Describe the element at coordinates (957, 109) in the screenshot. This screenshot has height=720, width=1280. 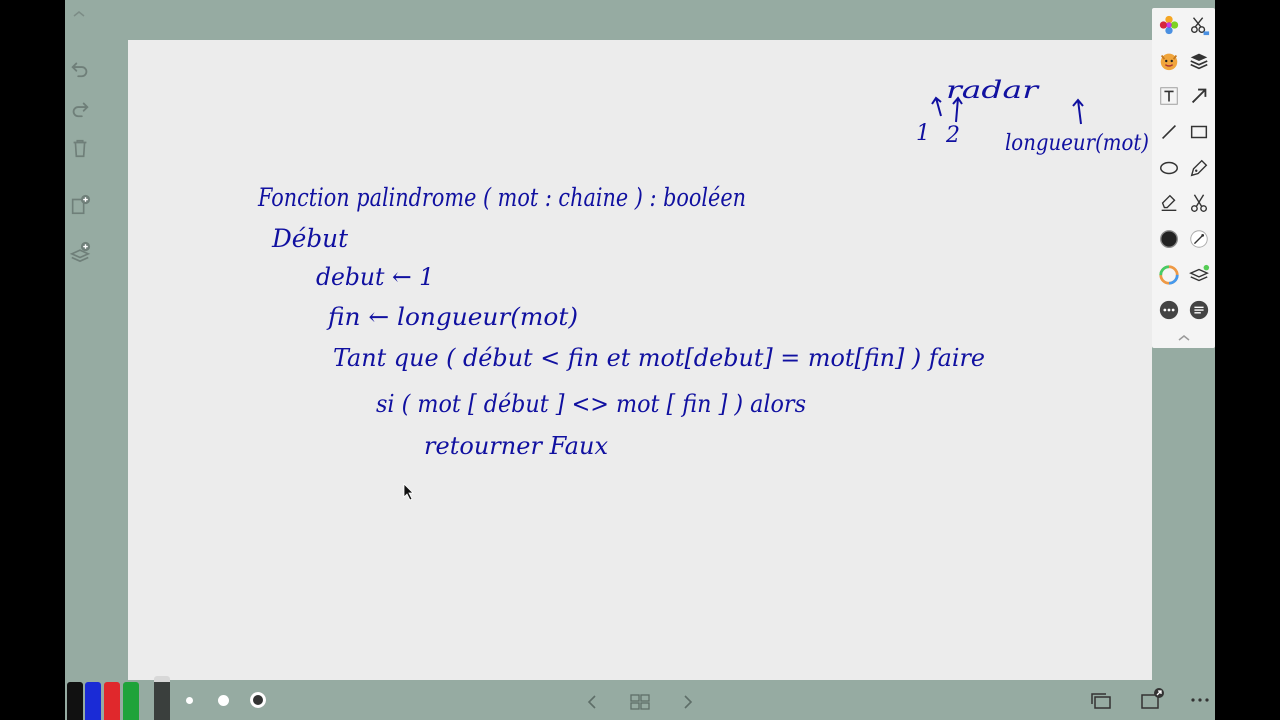
I see `ink-arrow-second` at that location.